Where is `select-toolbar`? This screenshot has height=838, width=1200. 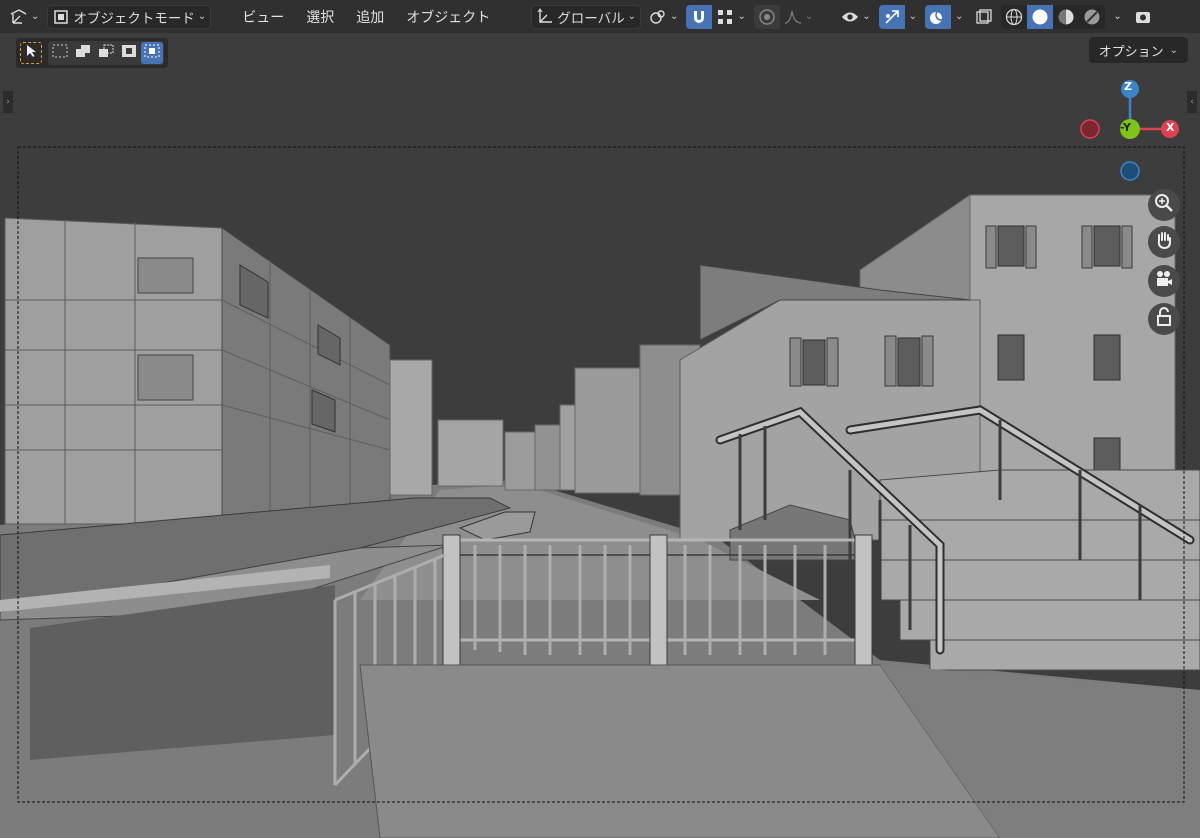 select-toolbar is located at coordinates (92, 53).